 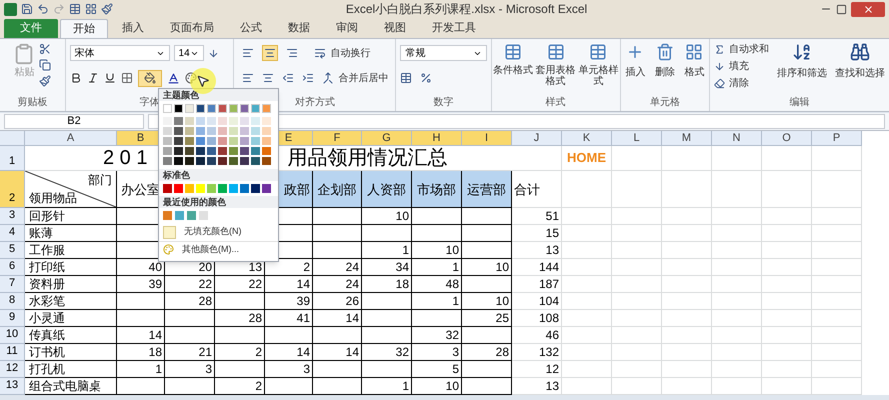 What do you see at coordinates (741, 66) in the screenshot?
I see `edit-button: 填充` at bounding box center [741, 66].